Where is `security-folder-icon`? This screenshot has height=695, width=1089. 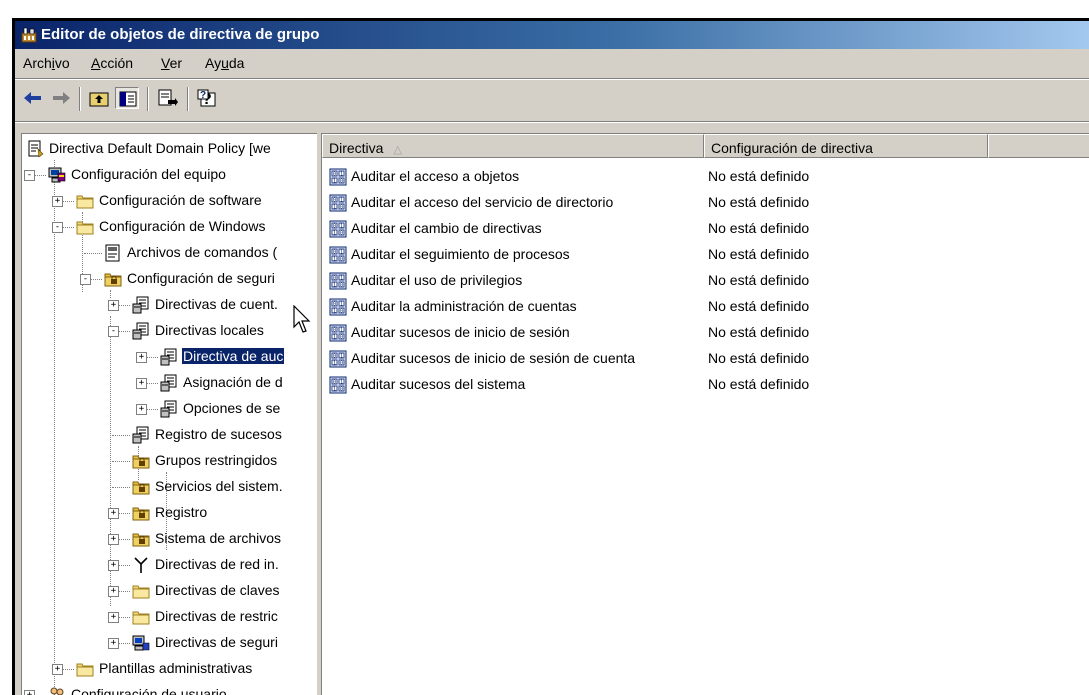 security-folder-icon is located at coordinates (141, 461).